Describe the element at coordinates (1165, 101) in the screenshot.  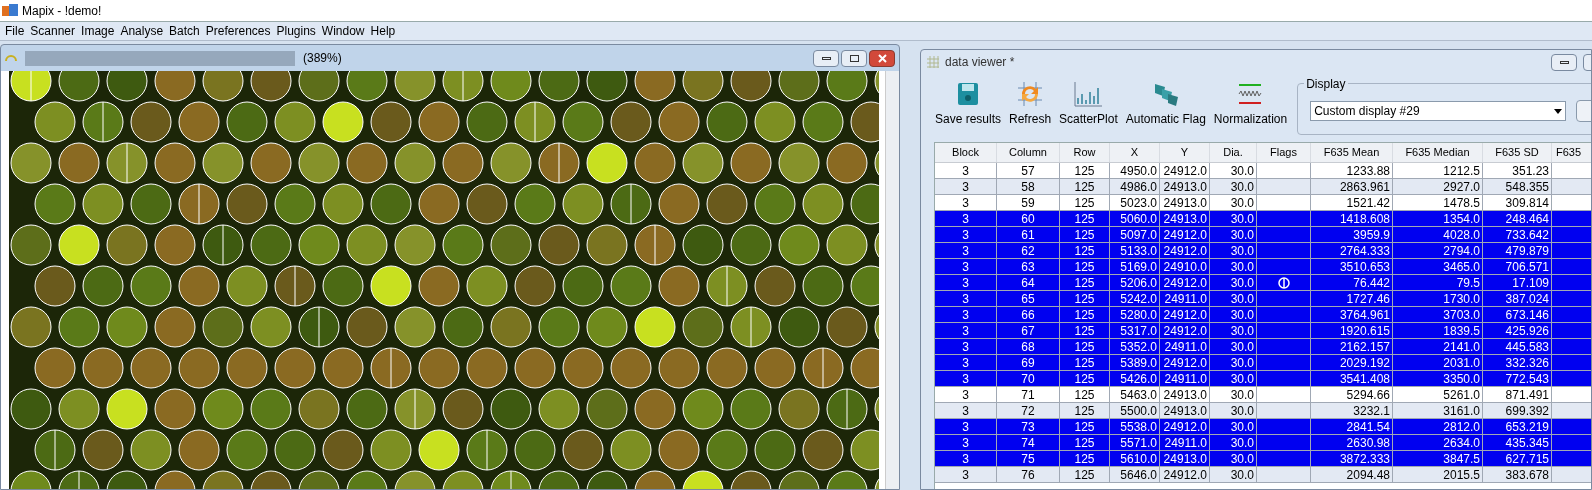
I see `toolbar-button: Automatic Flag` at that location.